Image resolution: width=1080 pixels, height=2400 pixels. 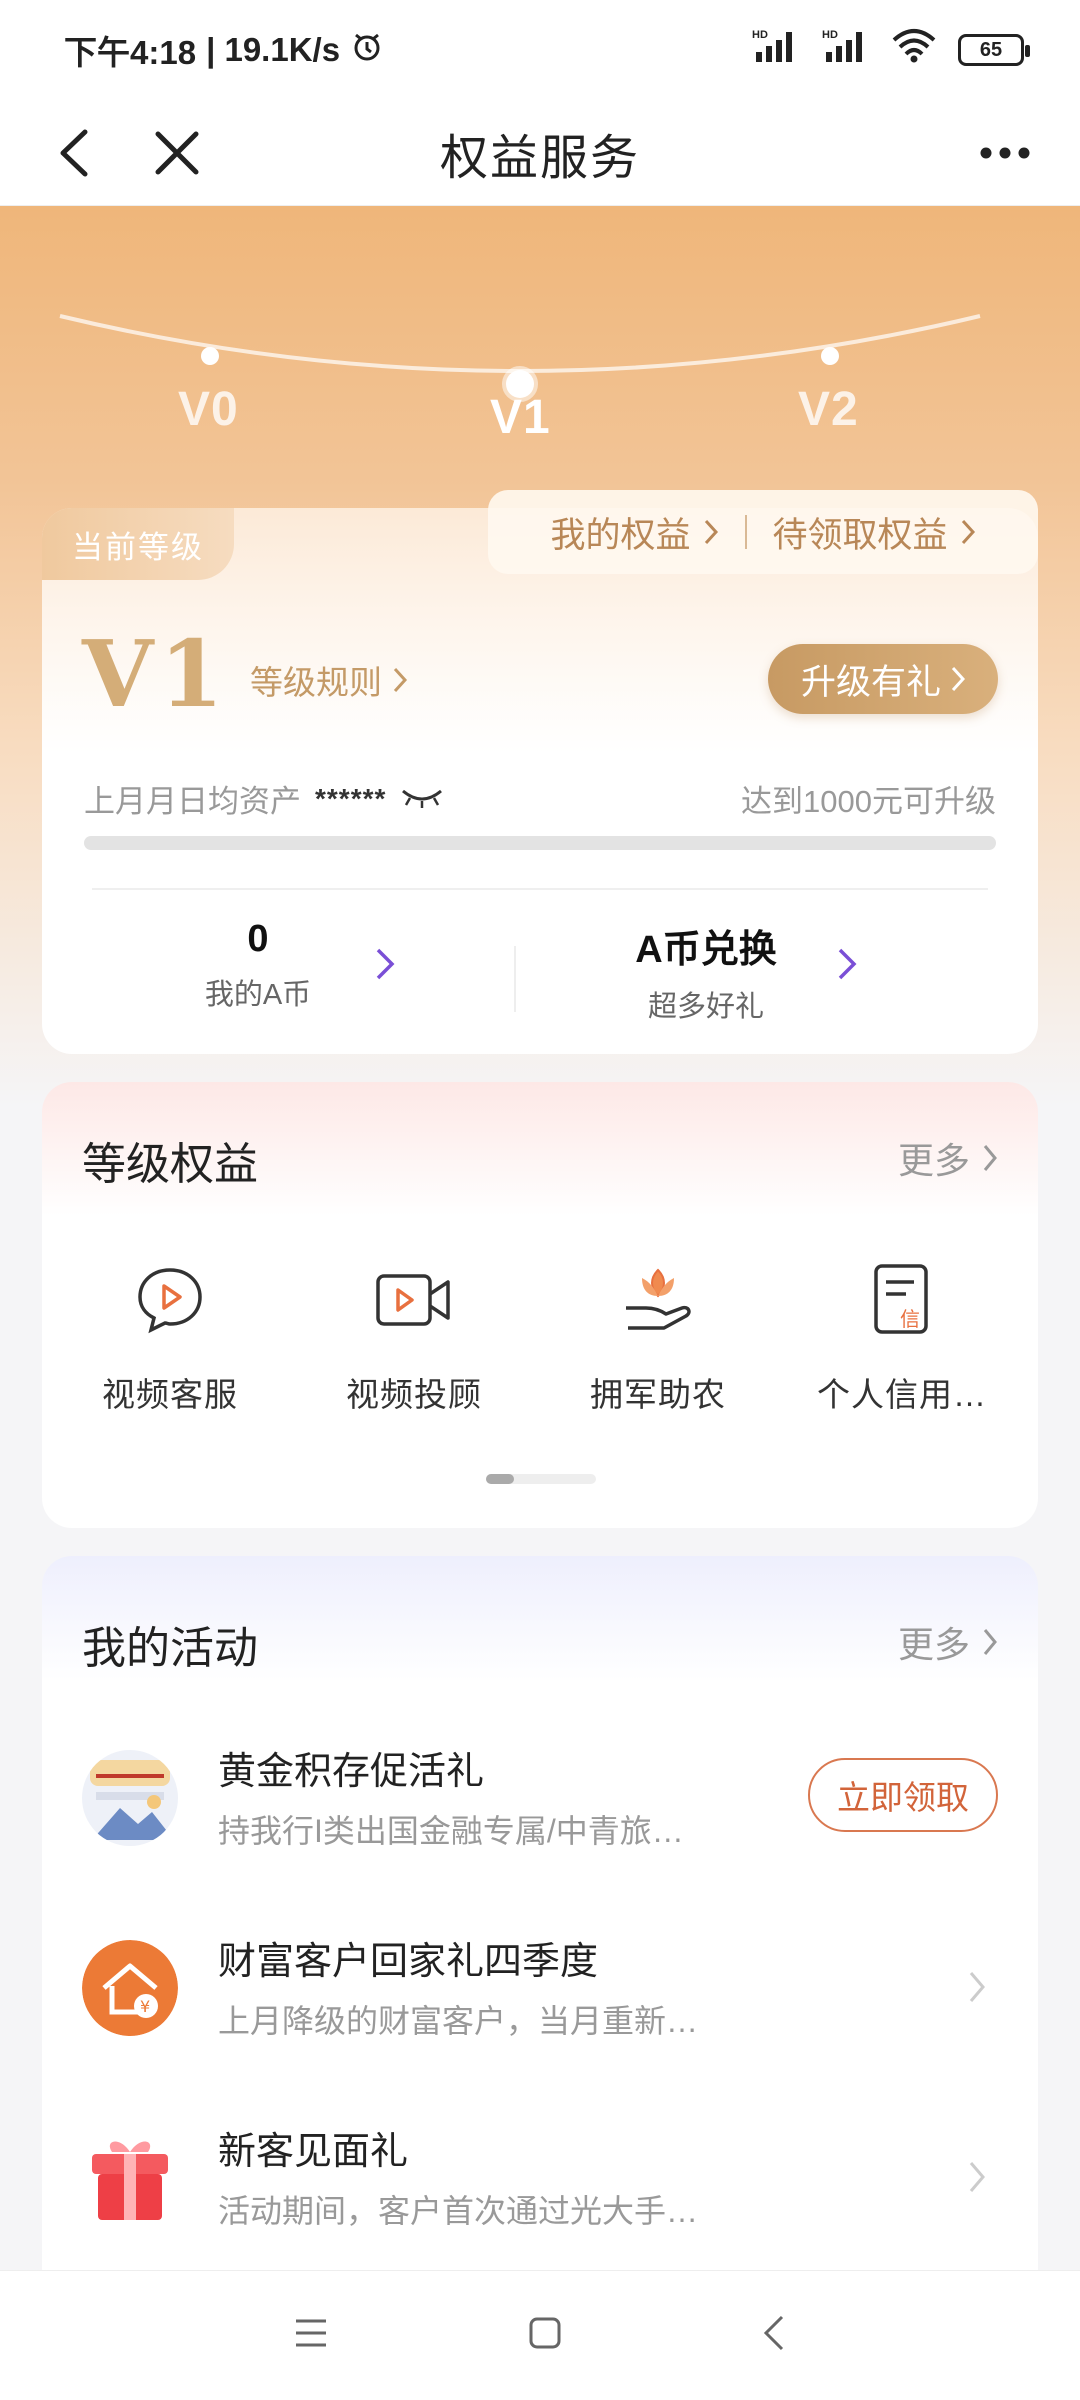 I want to click on nav-bar: 权益服务, so click(x=540, y=153).